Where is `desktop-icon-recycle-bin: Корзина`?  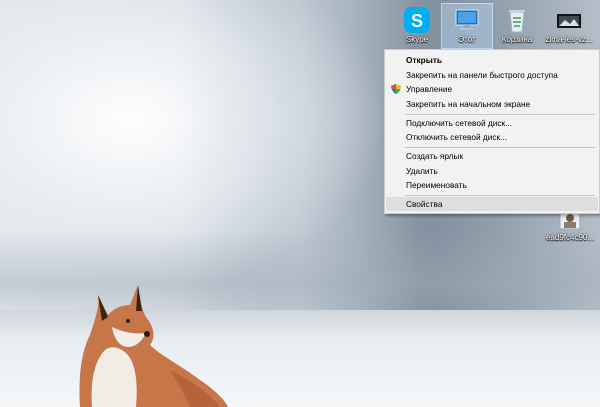 desktop-icon-recycle-bin: Корзина is located at coordinates (517, 26).